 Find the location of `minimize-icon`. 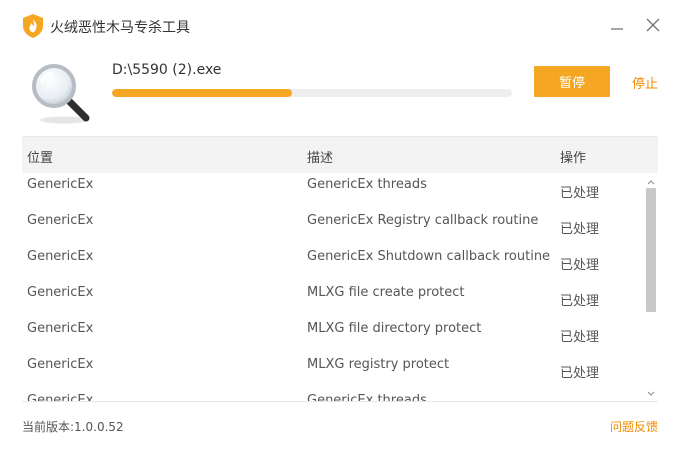

minimize-icon is located at coordinates (617, 25).